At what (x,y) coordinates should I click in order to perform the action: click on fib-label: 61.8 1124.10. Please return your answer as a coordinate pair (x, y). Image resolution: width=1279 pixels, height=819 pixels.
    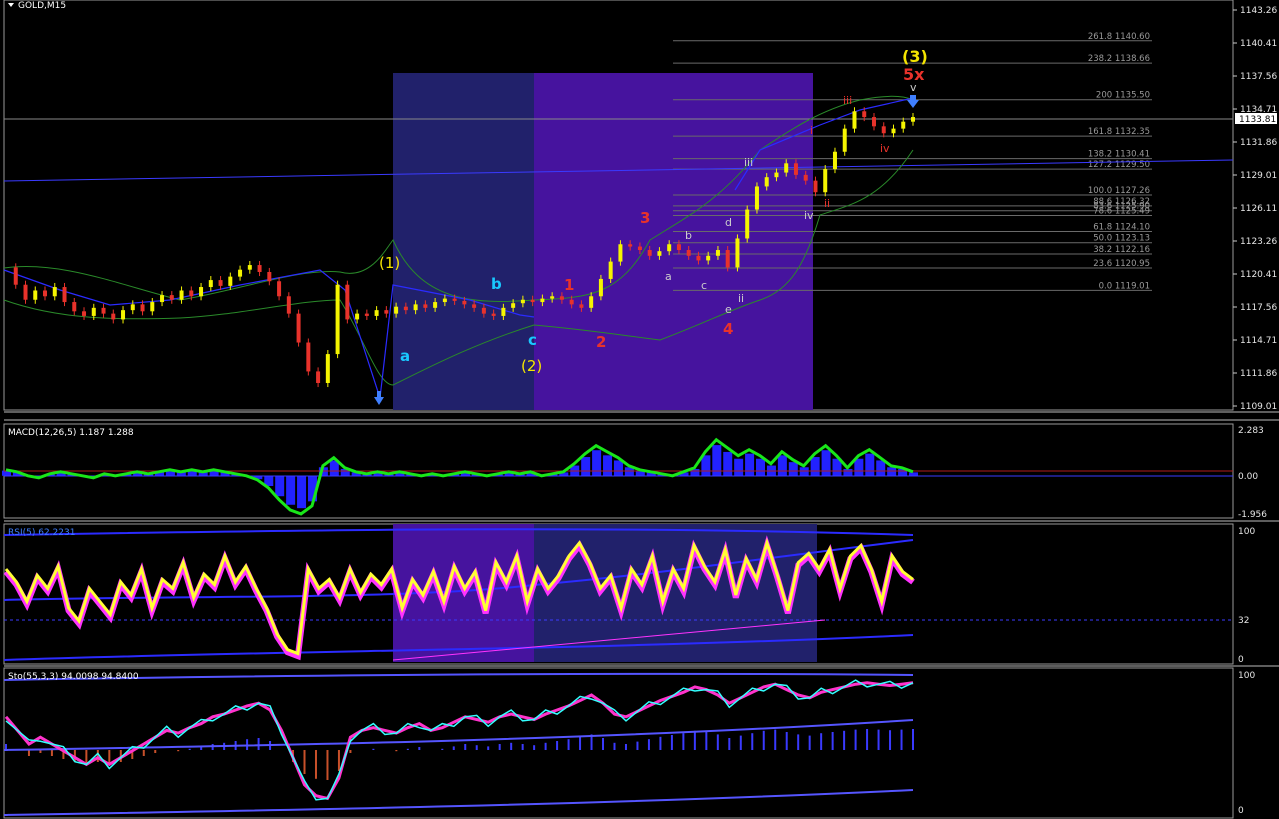
    Looking at the image, I should click on (1121, 228).